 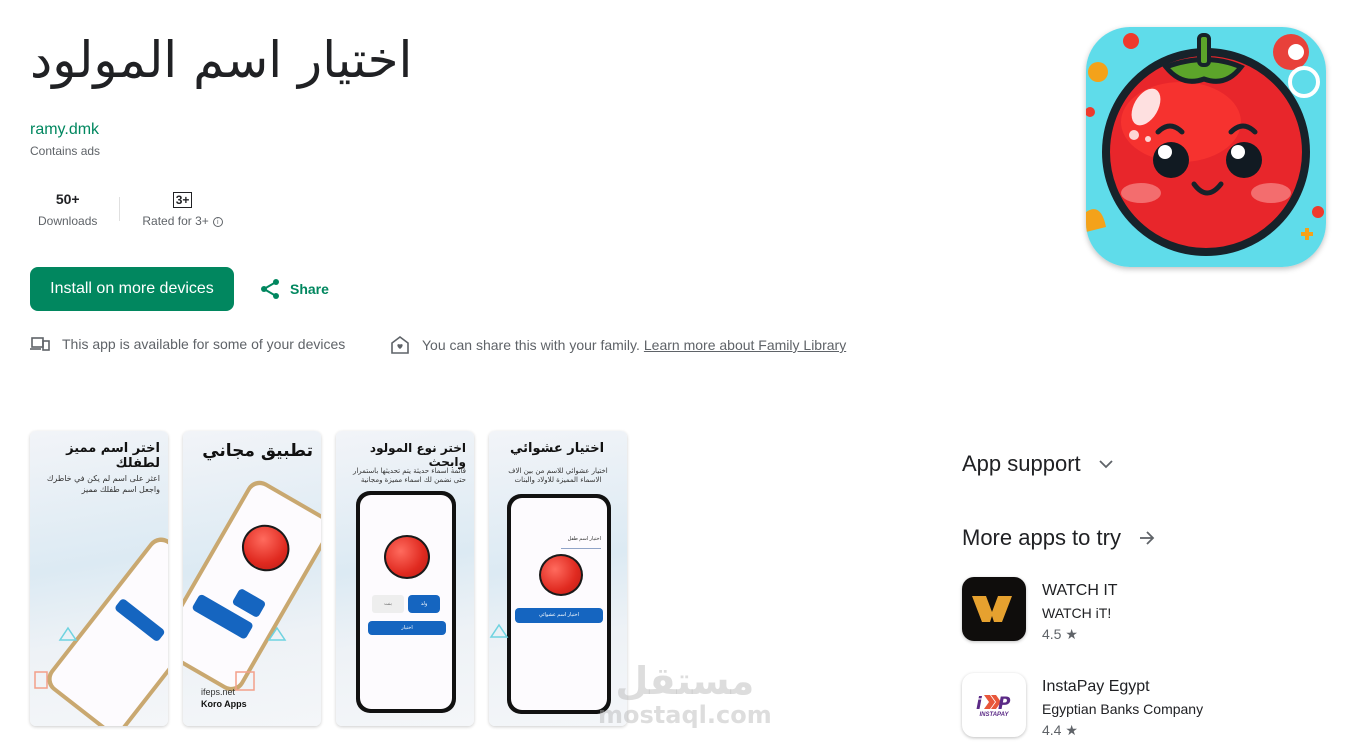 I want to click on app-developer: WATCH iT!, so click(x=1077, y=613).